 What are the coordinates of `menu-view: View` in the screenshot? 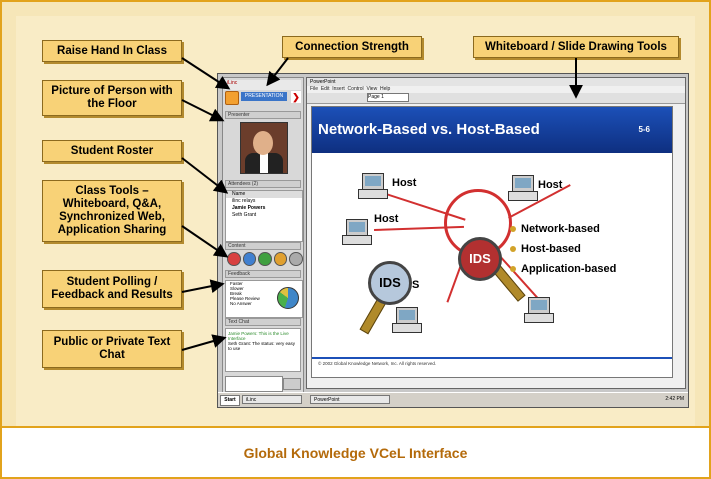 It's located at (371, 89).